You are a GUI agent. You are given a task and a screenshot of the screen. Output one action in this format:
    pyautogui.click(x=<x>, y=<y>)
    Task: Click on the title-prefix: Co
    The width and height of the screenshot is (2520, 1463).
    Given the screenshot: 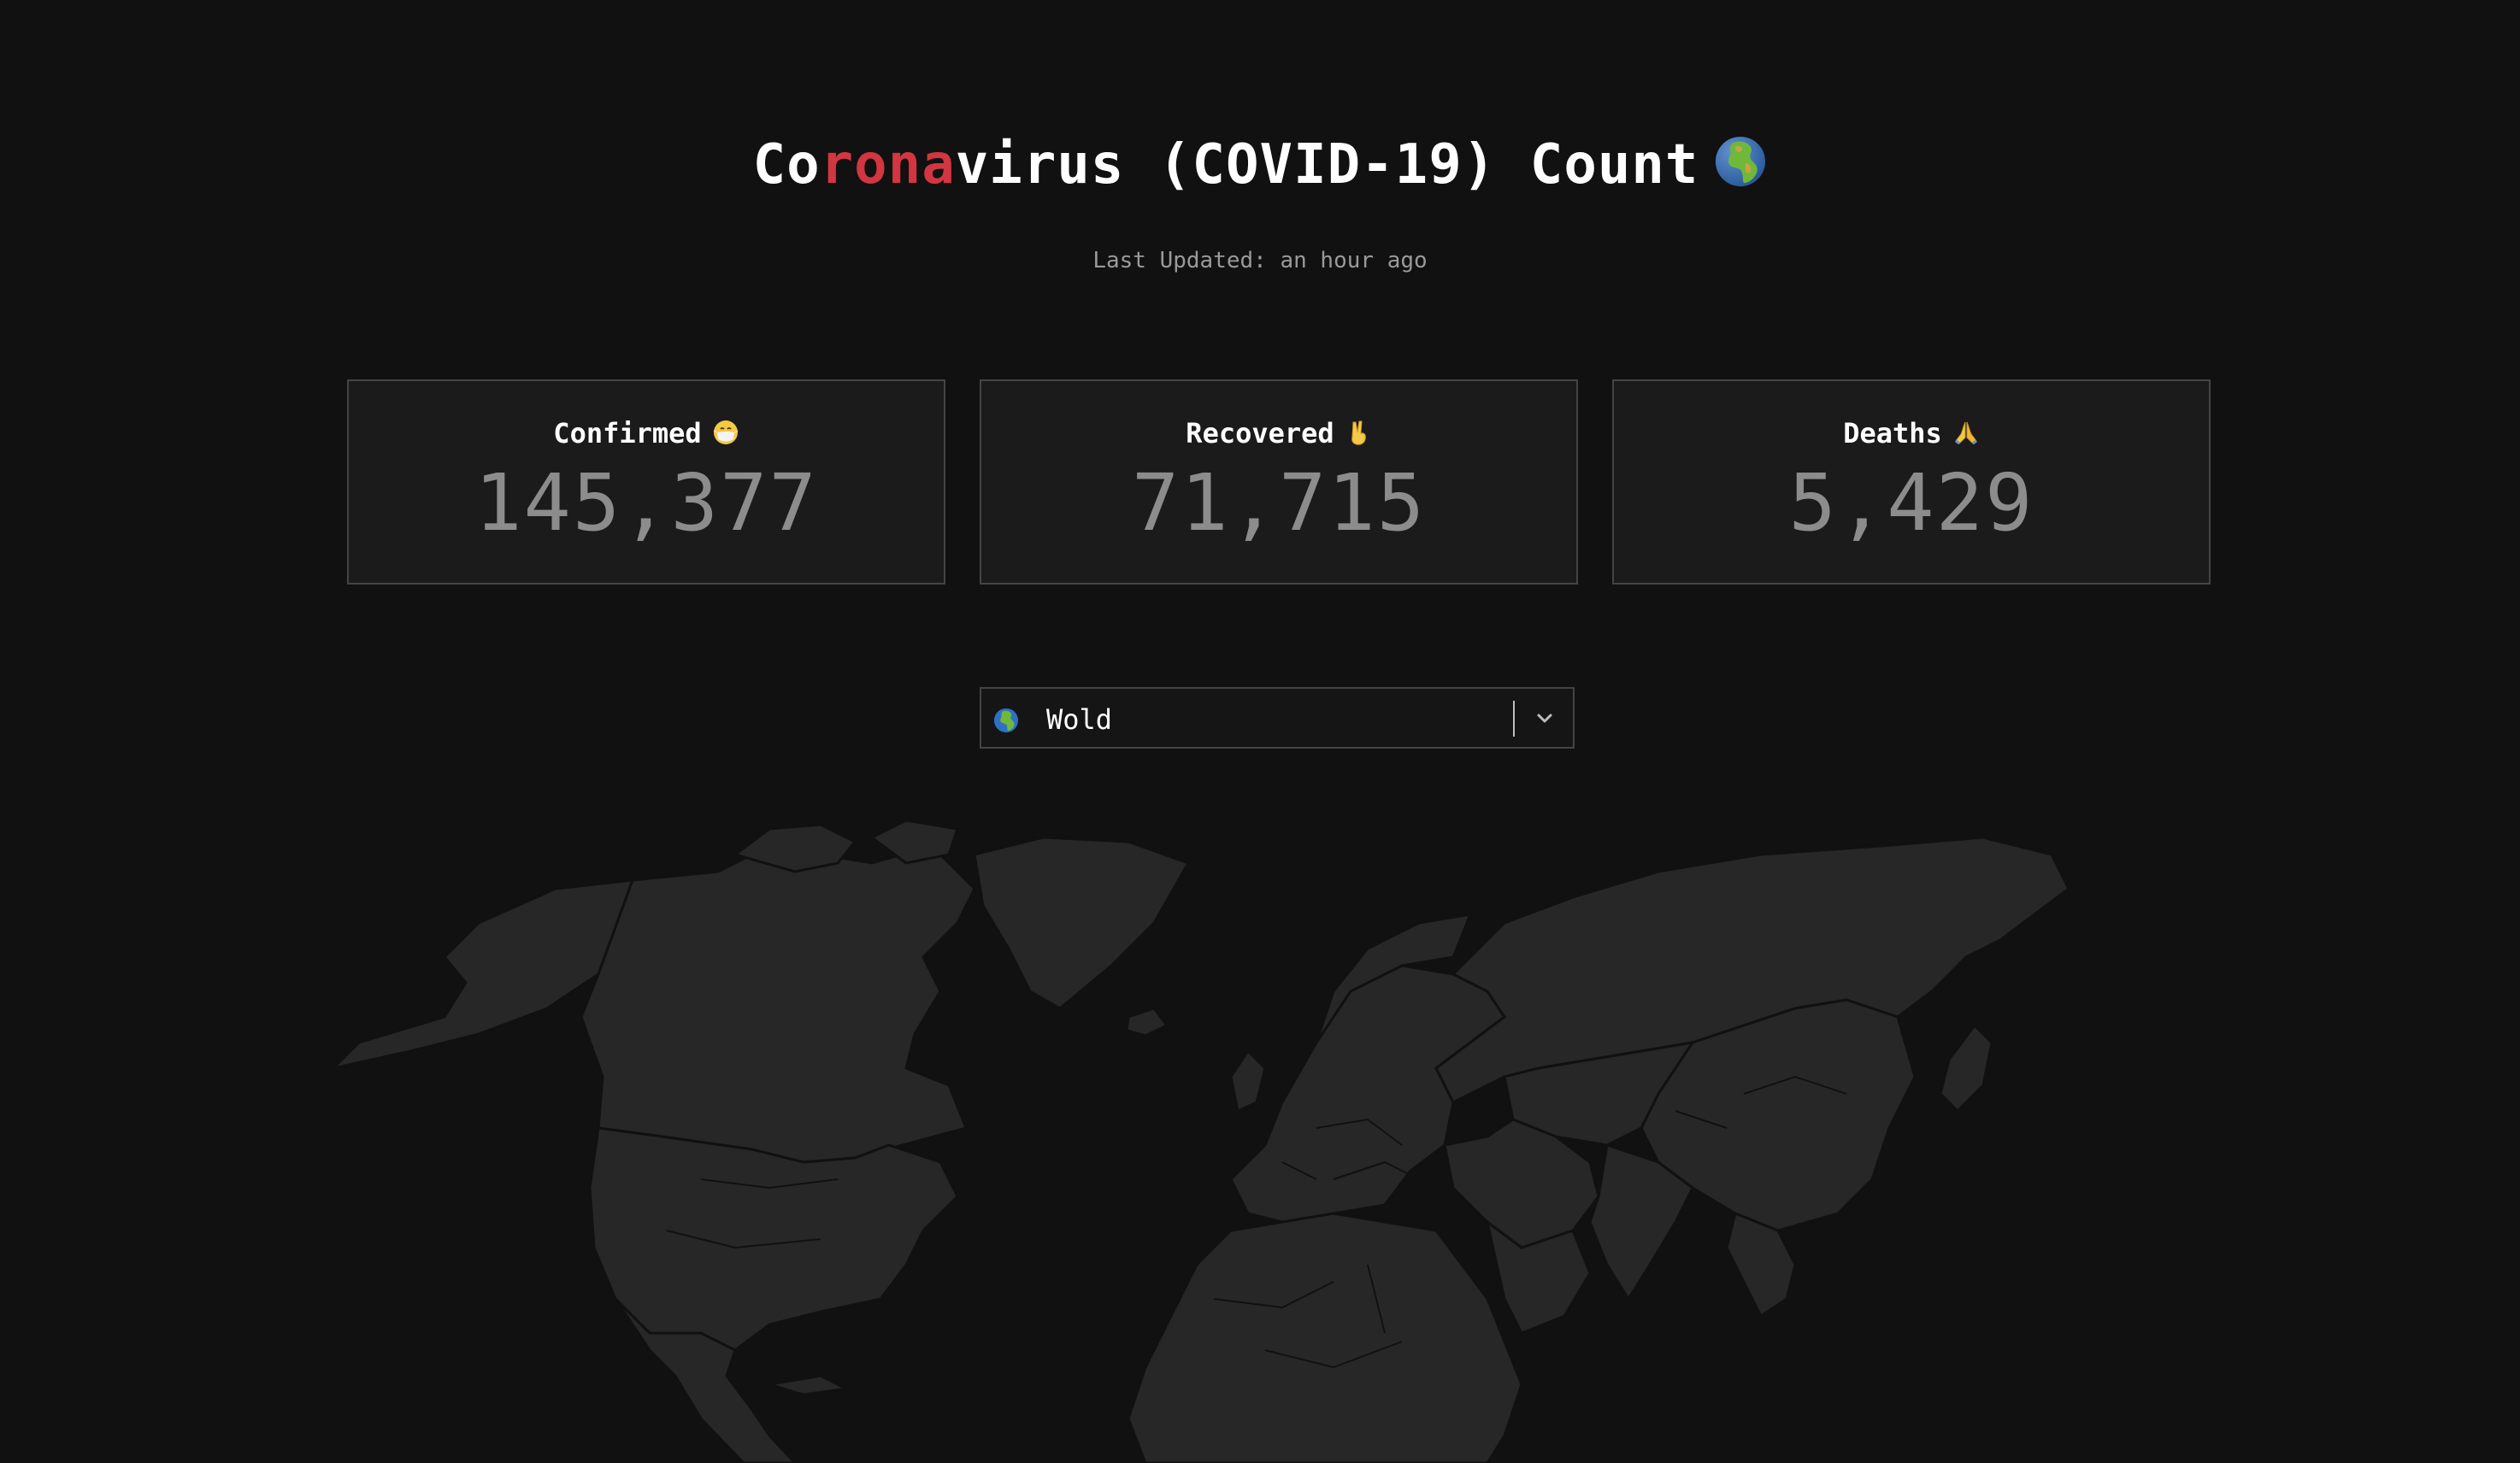 What is the action you would take?
    pyautogui.click(x=787, y=164)
    